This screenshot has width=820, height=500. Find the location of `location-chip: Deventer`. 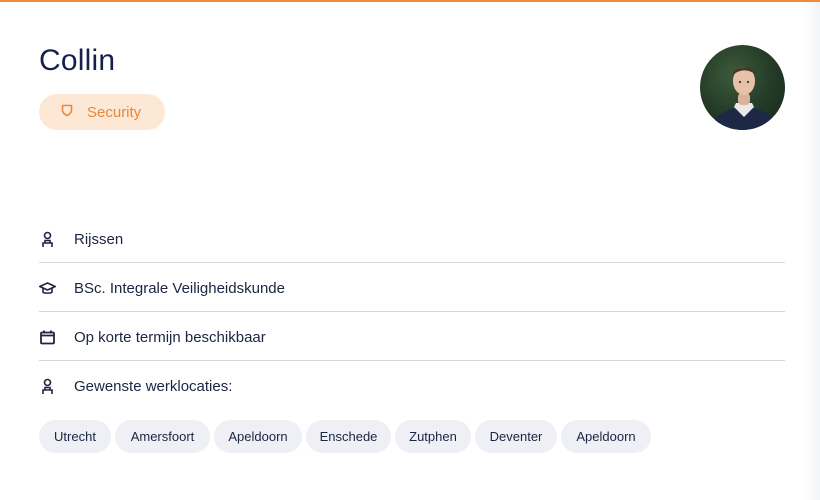

location-chip: Deventer is located at coordinates (516, 436).